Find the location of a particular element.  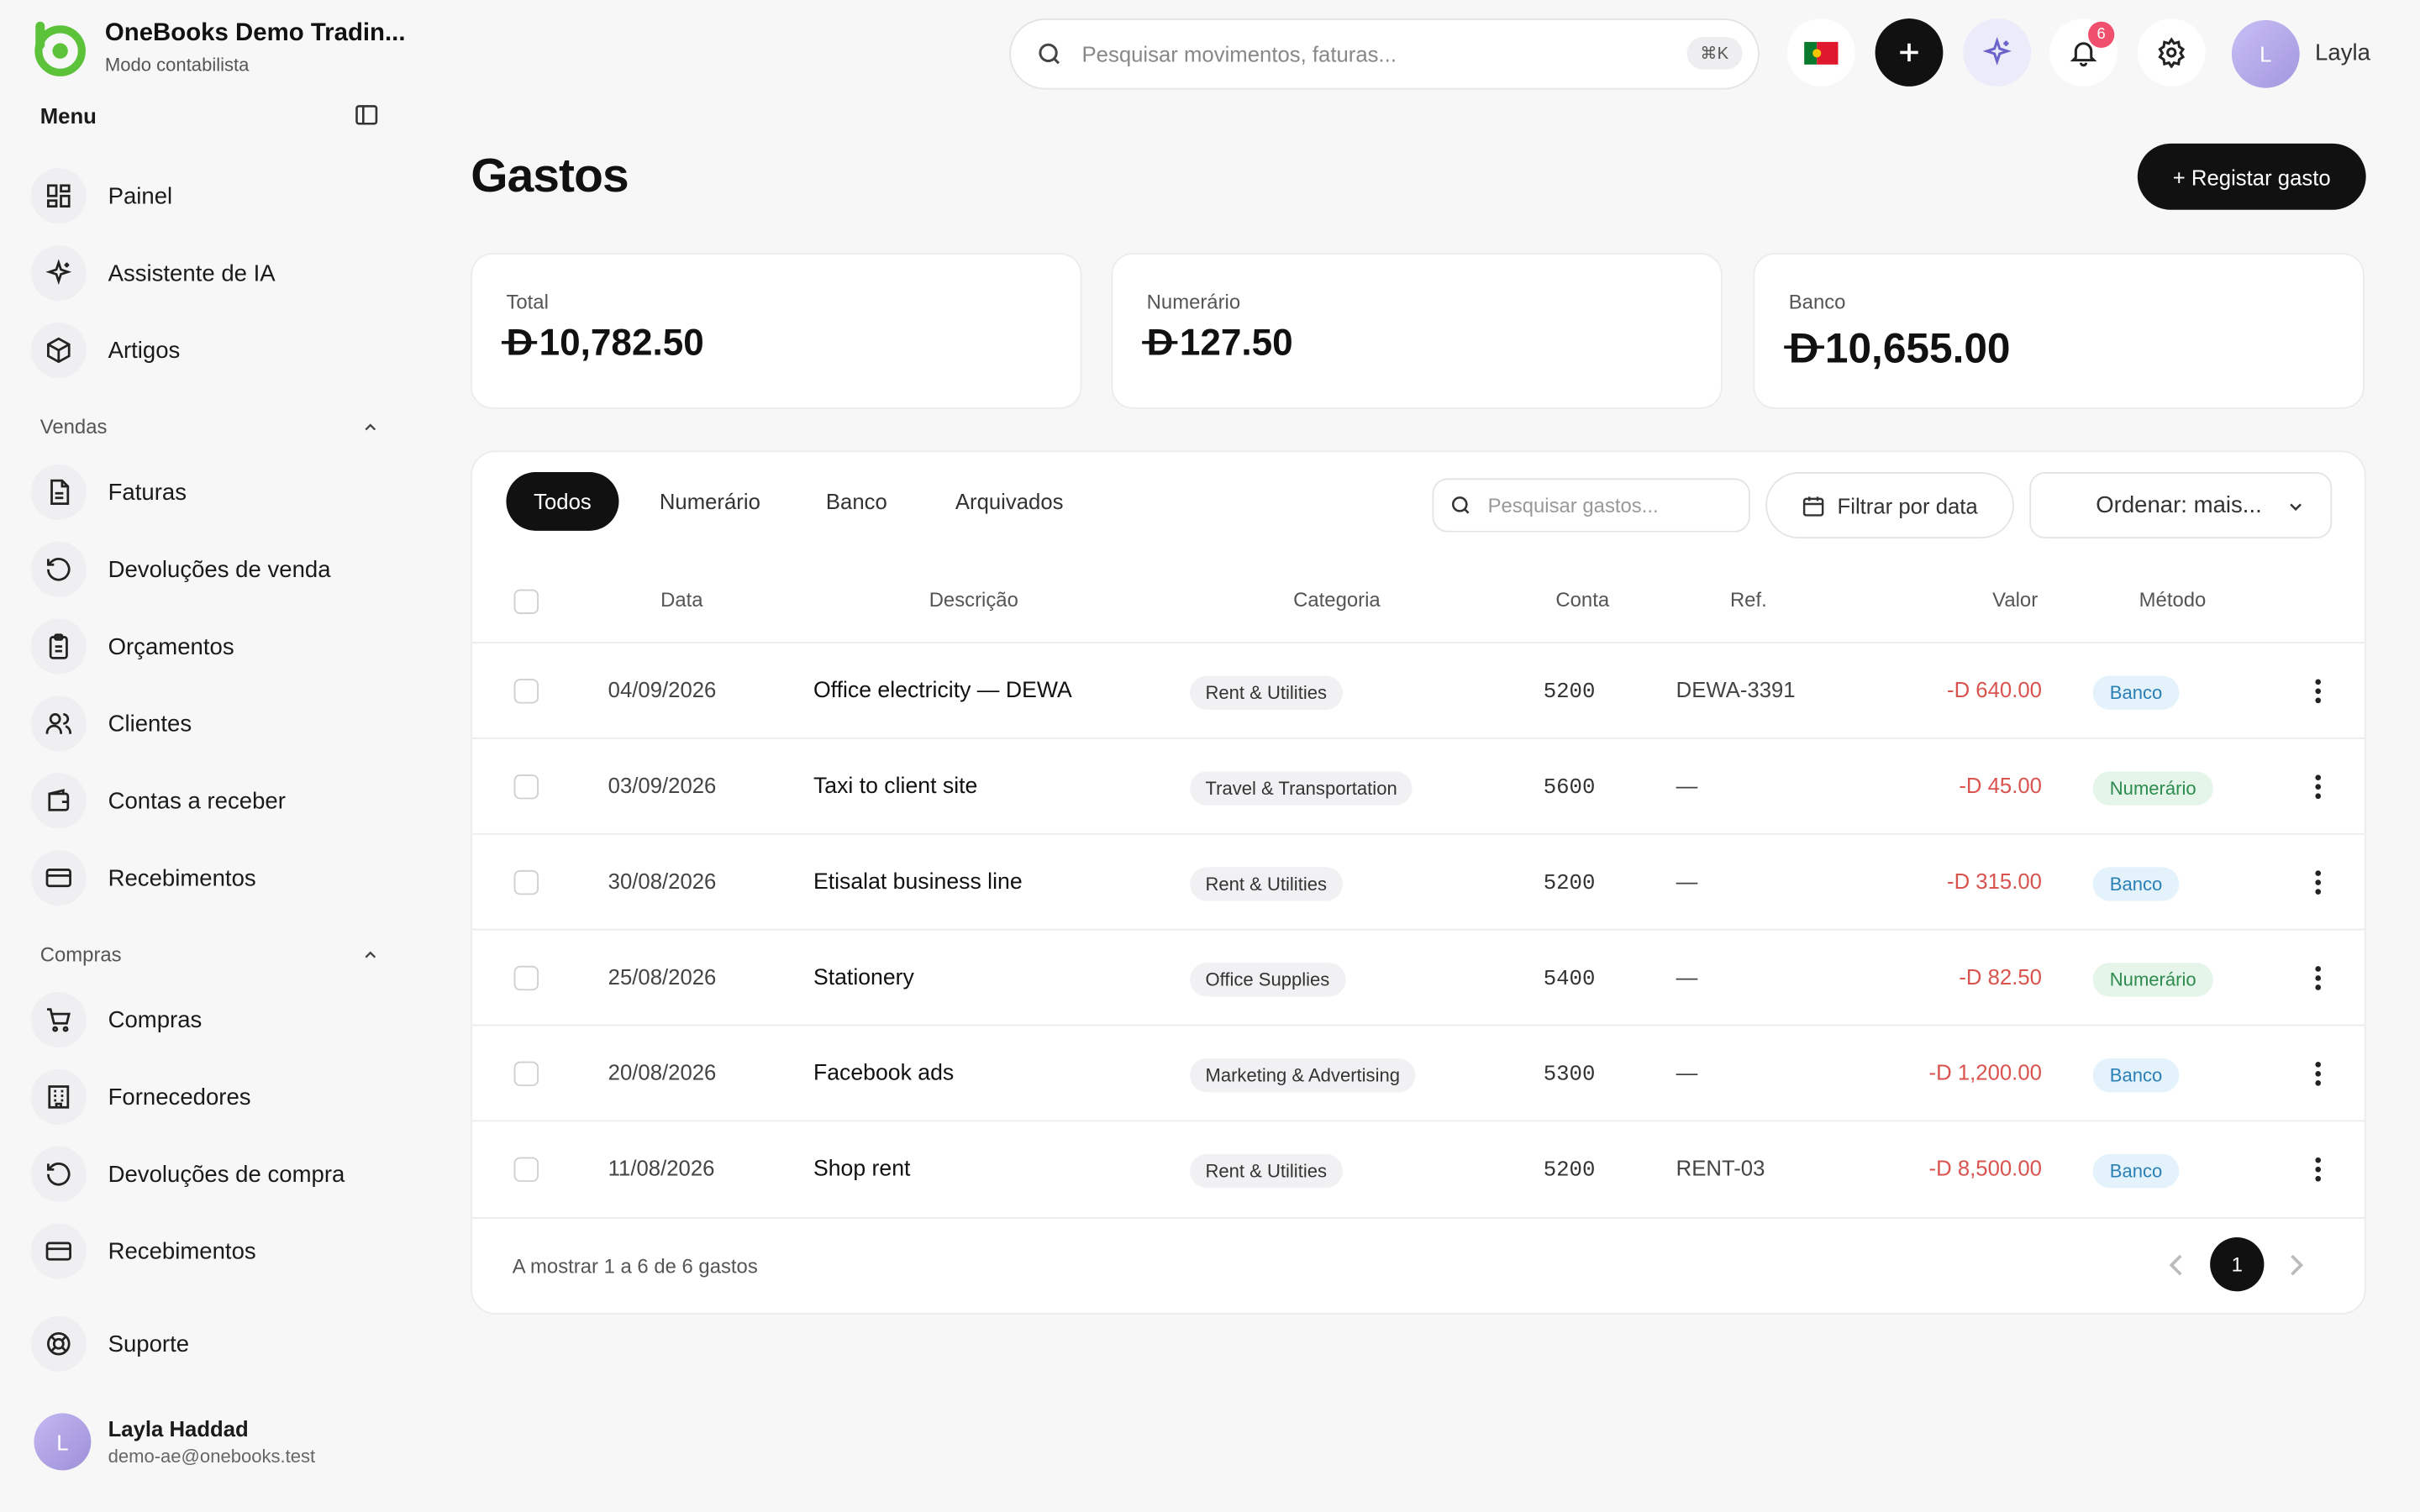

chevron-left-icon is located at coordinates (2175, 1265).